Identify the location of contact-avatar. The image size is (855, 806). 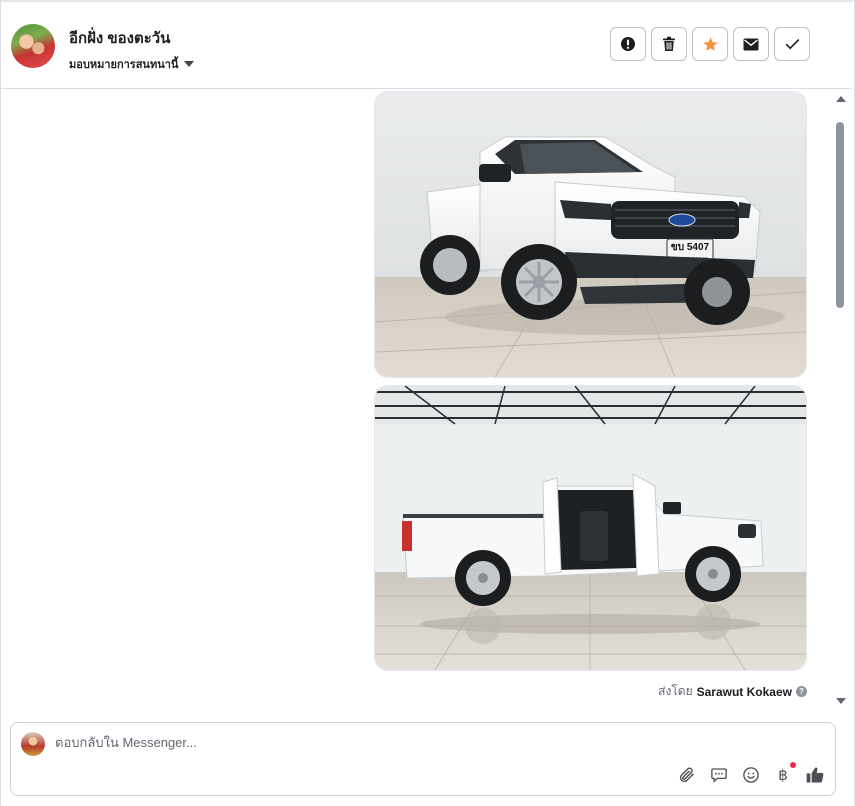
(33, 46).